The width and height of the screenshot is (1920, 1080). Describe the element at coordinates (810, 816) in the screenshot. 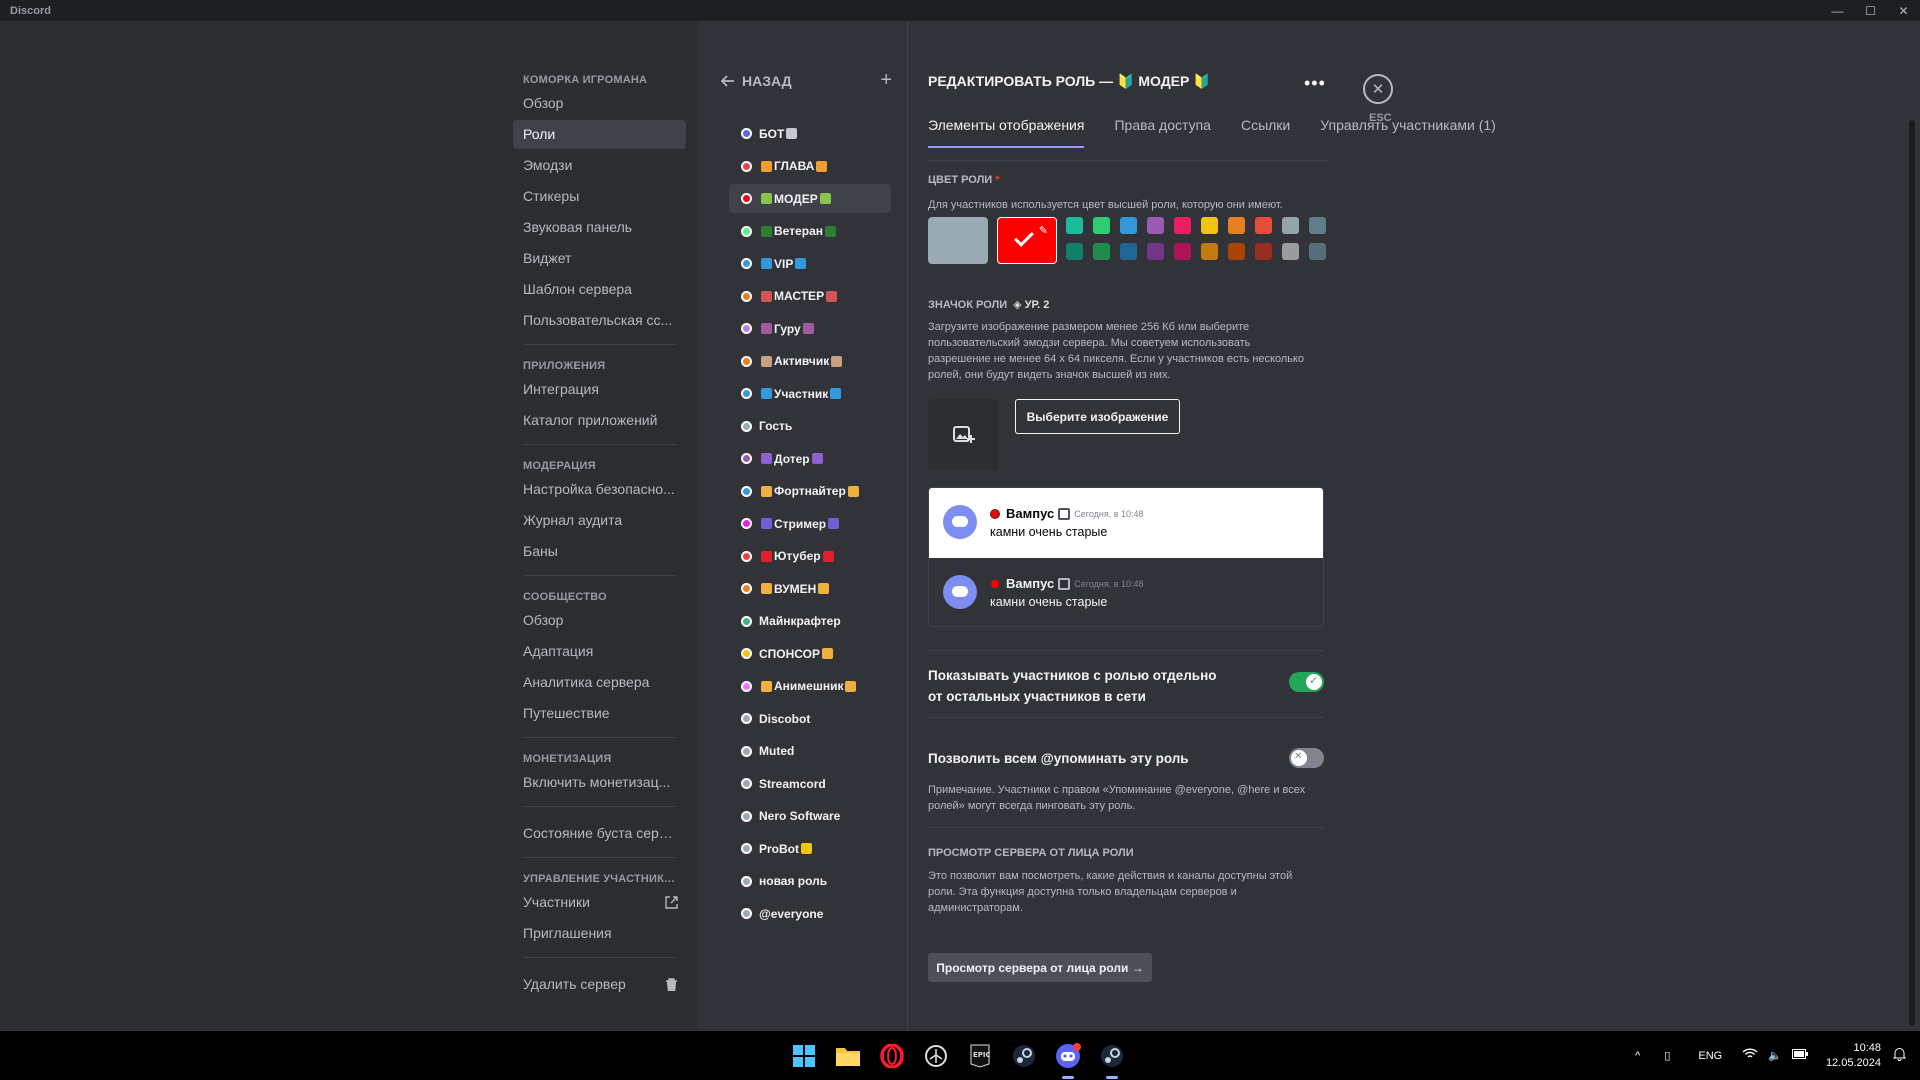

I see `role-item: Nero Software` at that location.